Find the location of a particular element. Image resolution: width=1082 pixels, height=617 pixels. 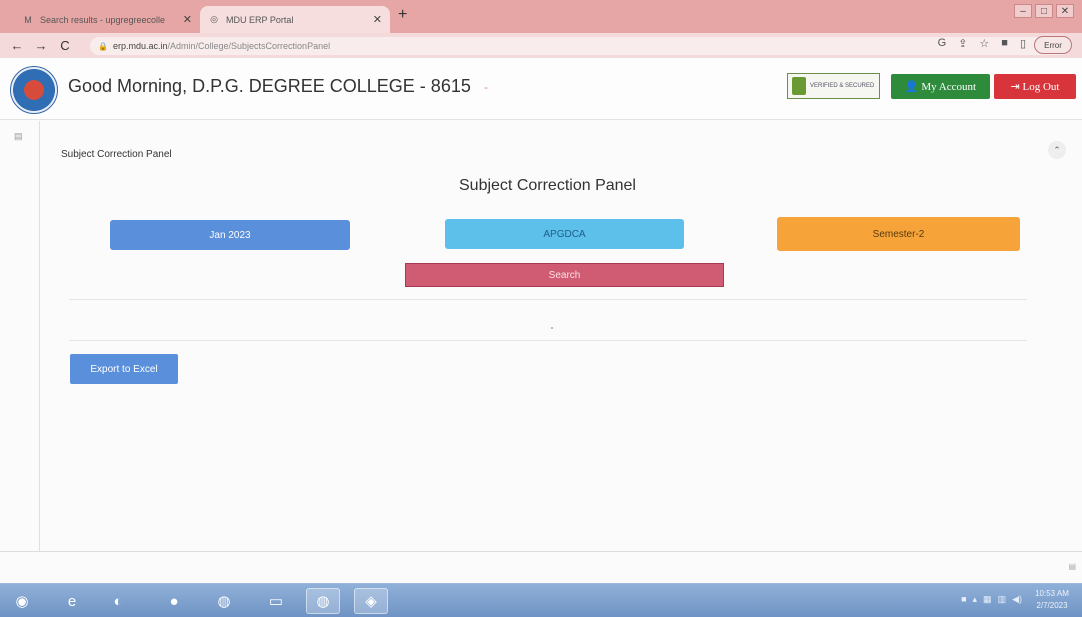

tray-arrow-icon: ▴ is located at coordinates (975, 599).